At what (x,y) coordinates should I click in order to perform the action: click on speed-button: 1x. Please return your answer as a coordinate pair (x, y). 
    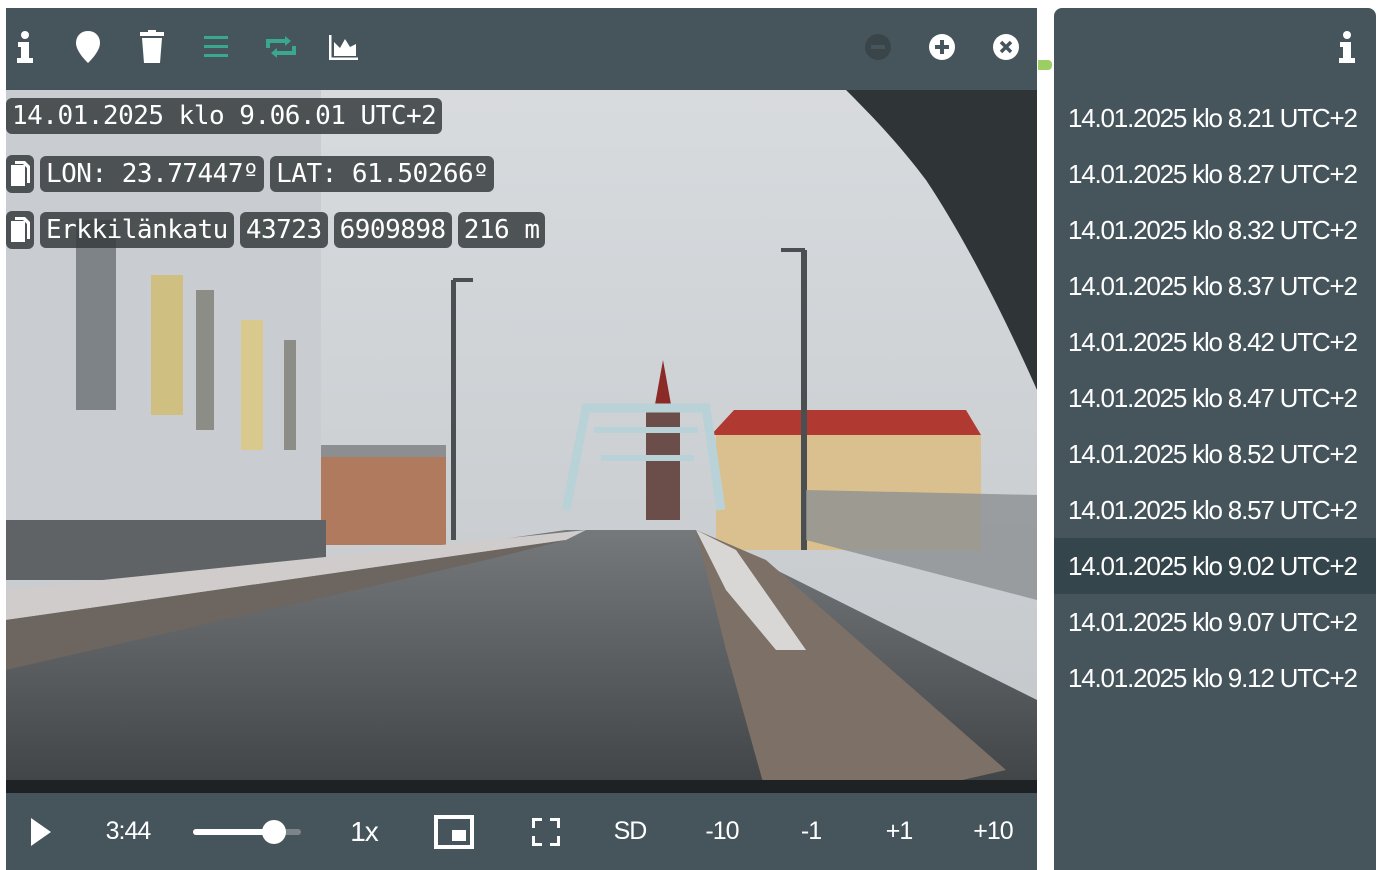
    Looking at the image, I should click on (364, 831).